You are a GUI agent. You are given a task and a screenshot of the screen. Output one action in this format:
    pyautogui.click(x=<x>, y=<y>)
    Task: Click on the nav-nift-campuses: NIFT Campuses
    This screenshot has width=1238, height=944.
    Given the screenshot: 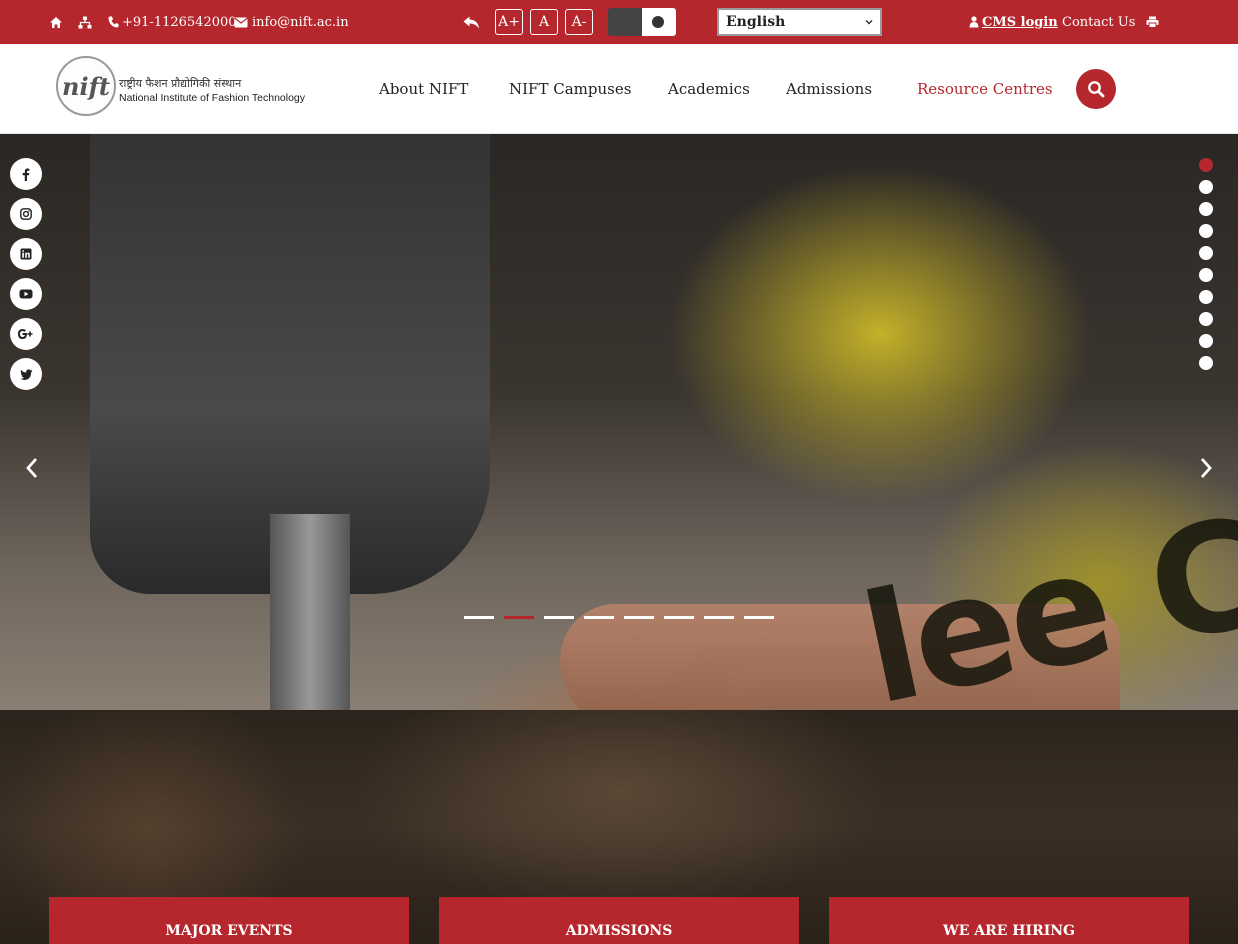 What is the action you would take?
    pyautogui.click(x=570, y=89)
    